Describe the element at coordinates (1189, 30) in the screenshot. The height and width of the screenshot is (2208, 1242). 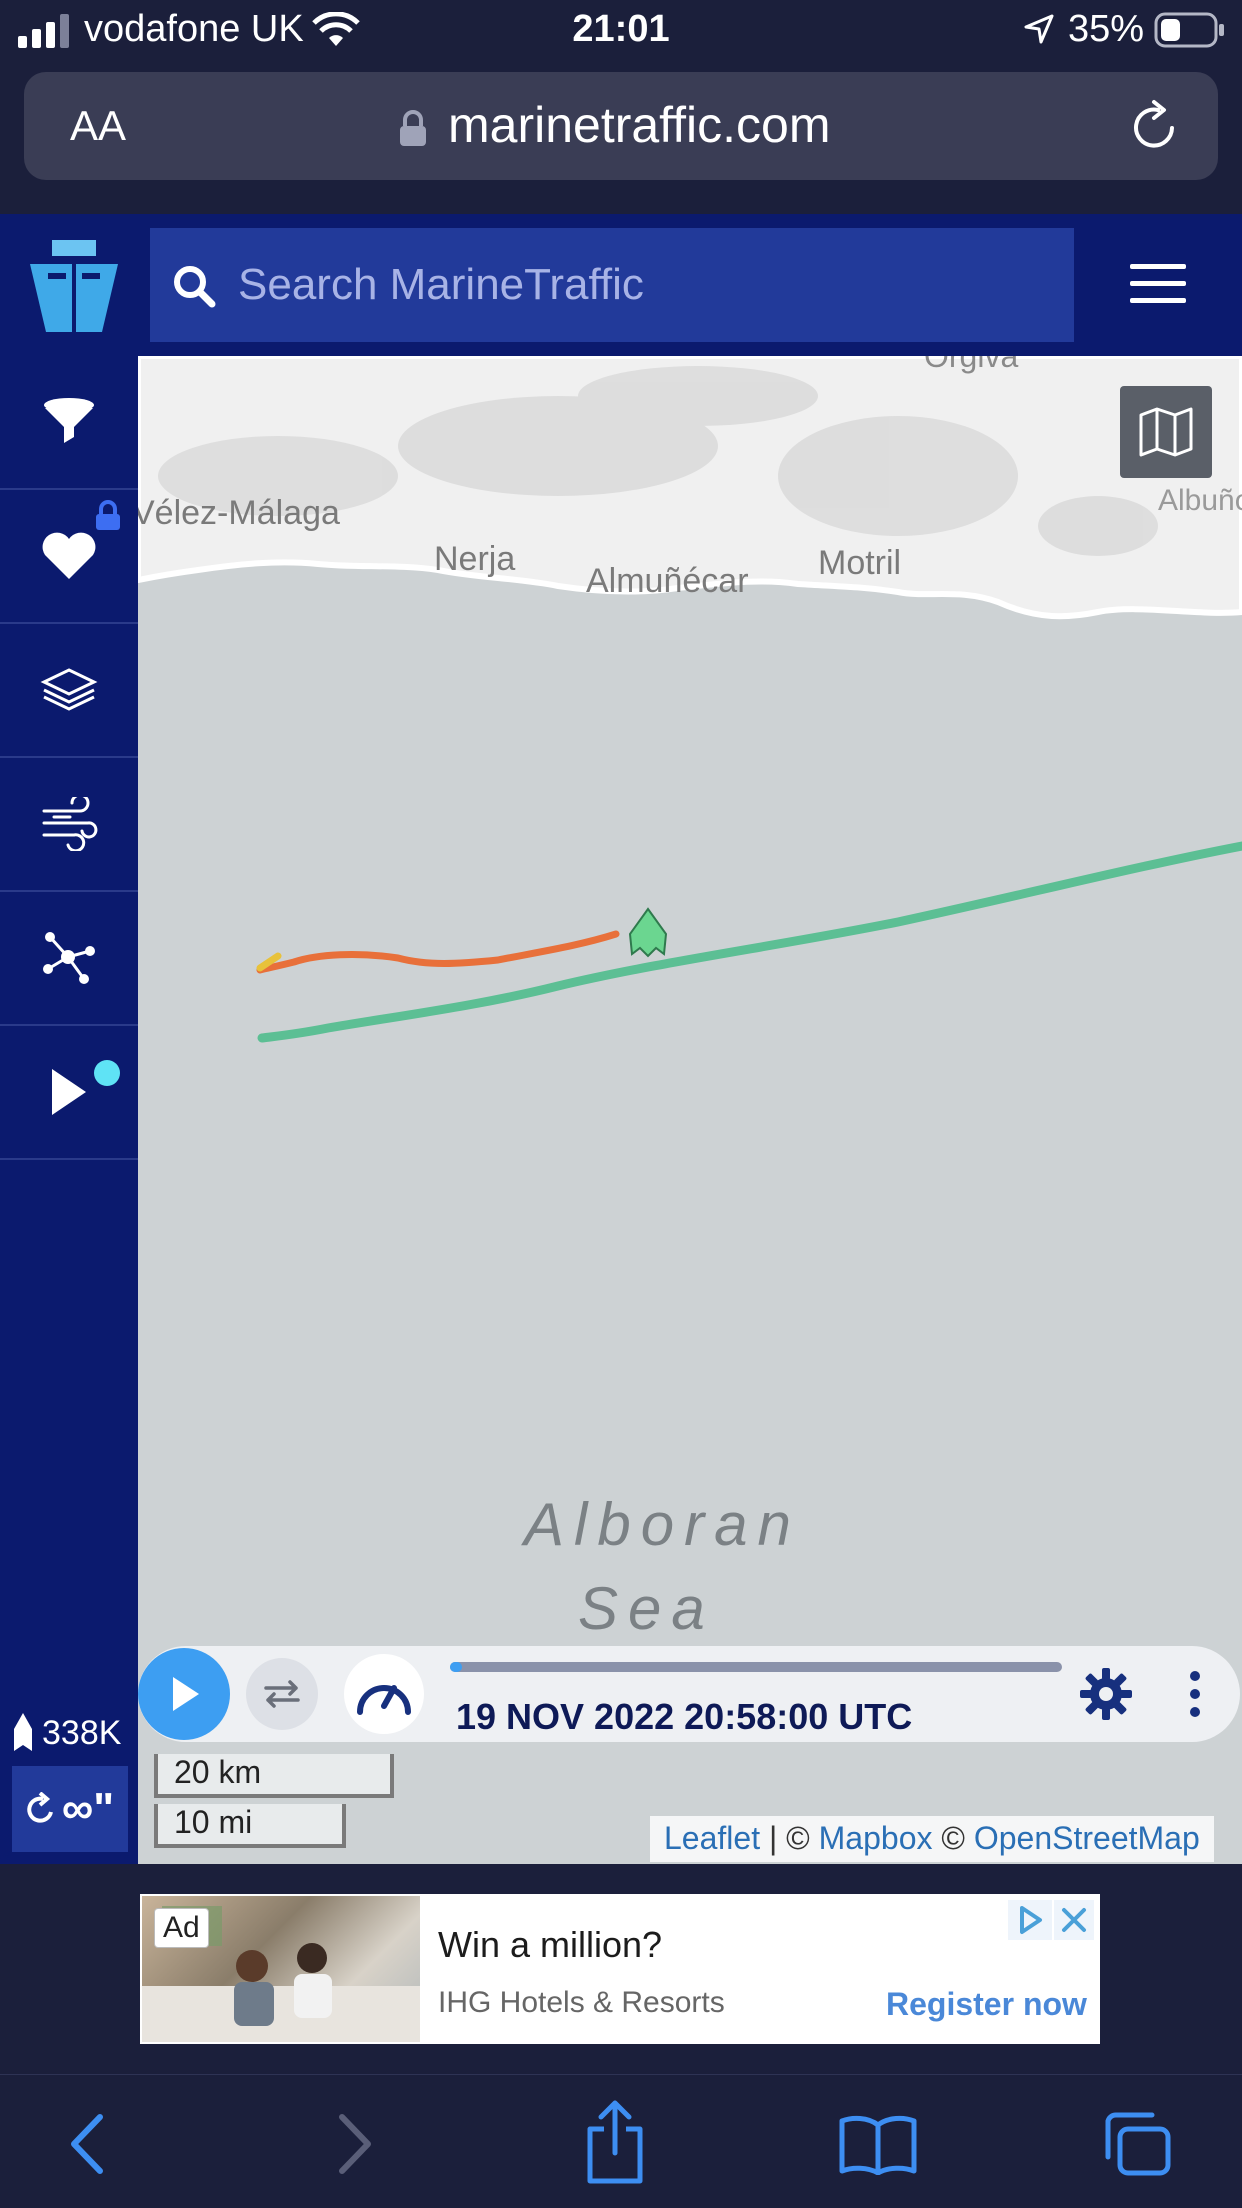
I see `battery-icon` at that location.